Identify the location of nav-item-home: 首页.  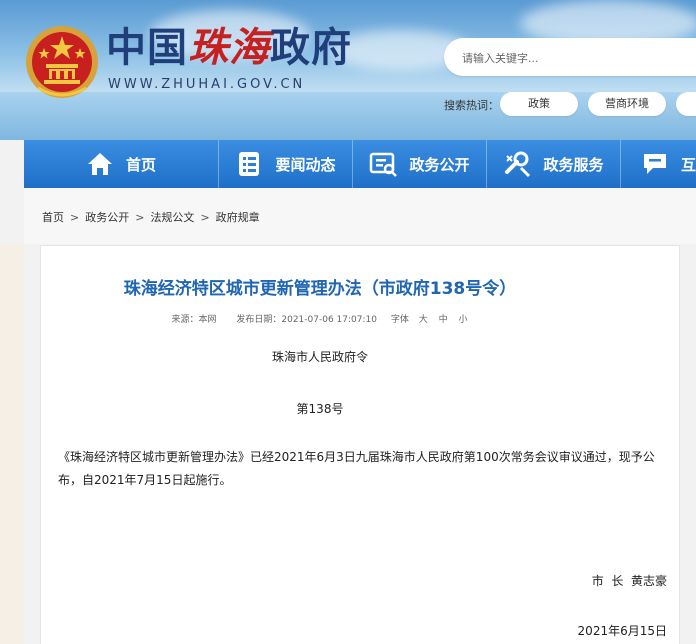
(121, 164).